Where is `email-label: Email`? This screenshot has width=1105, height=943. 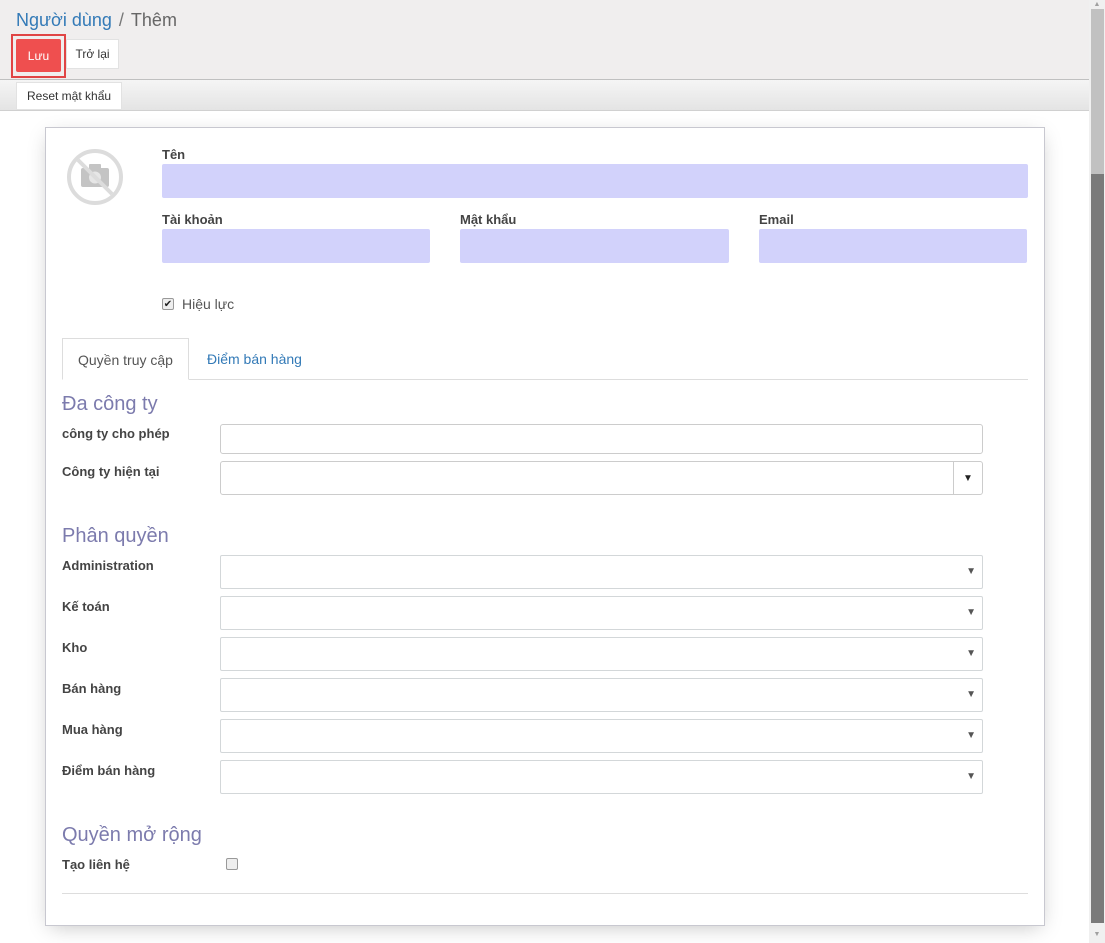 email-label: Email is located at coordinates (776, 219).